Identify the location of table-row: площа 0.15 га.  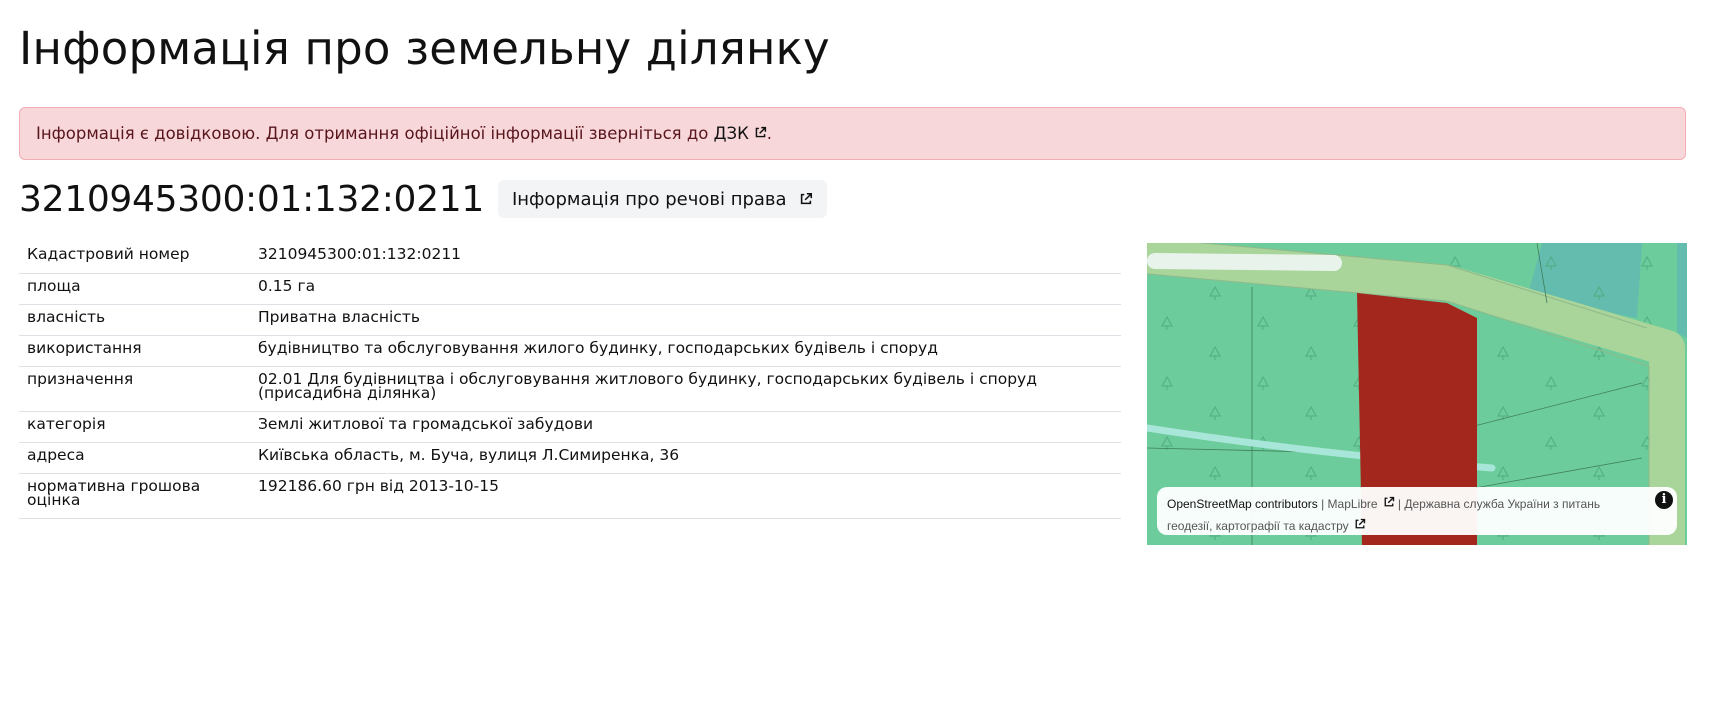
(570, 289).